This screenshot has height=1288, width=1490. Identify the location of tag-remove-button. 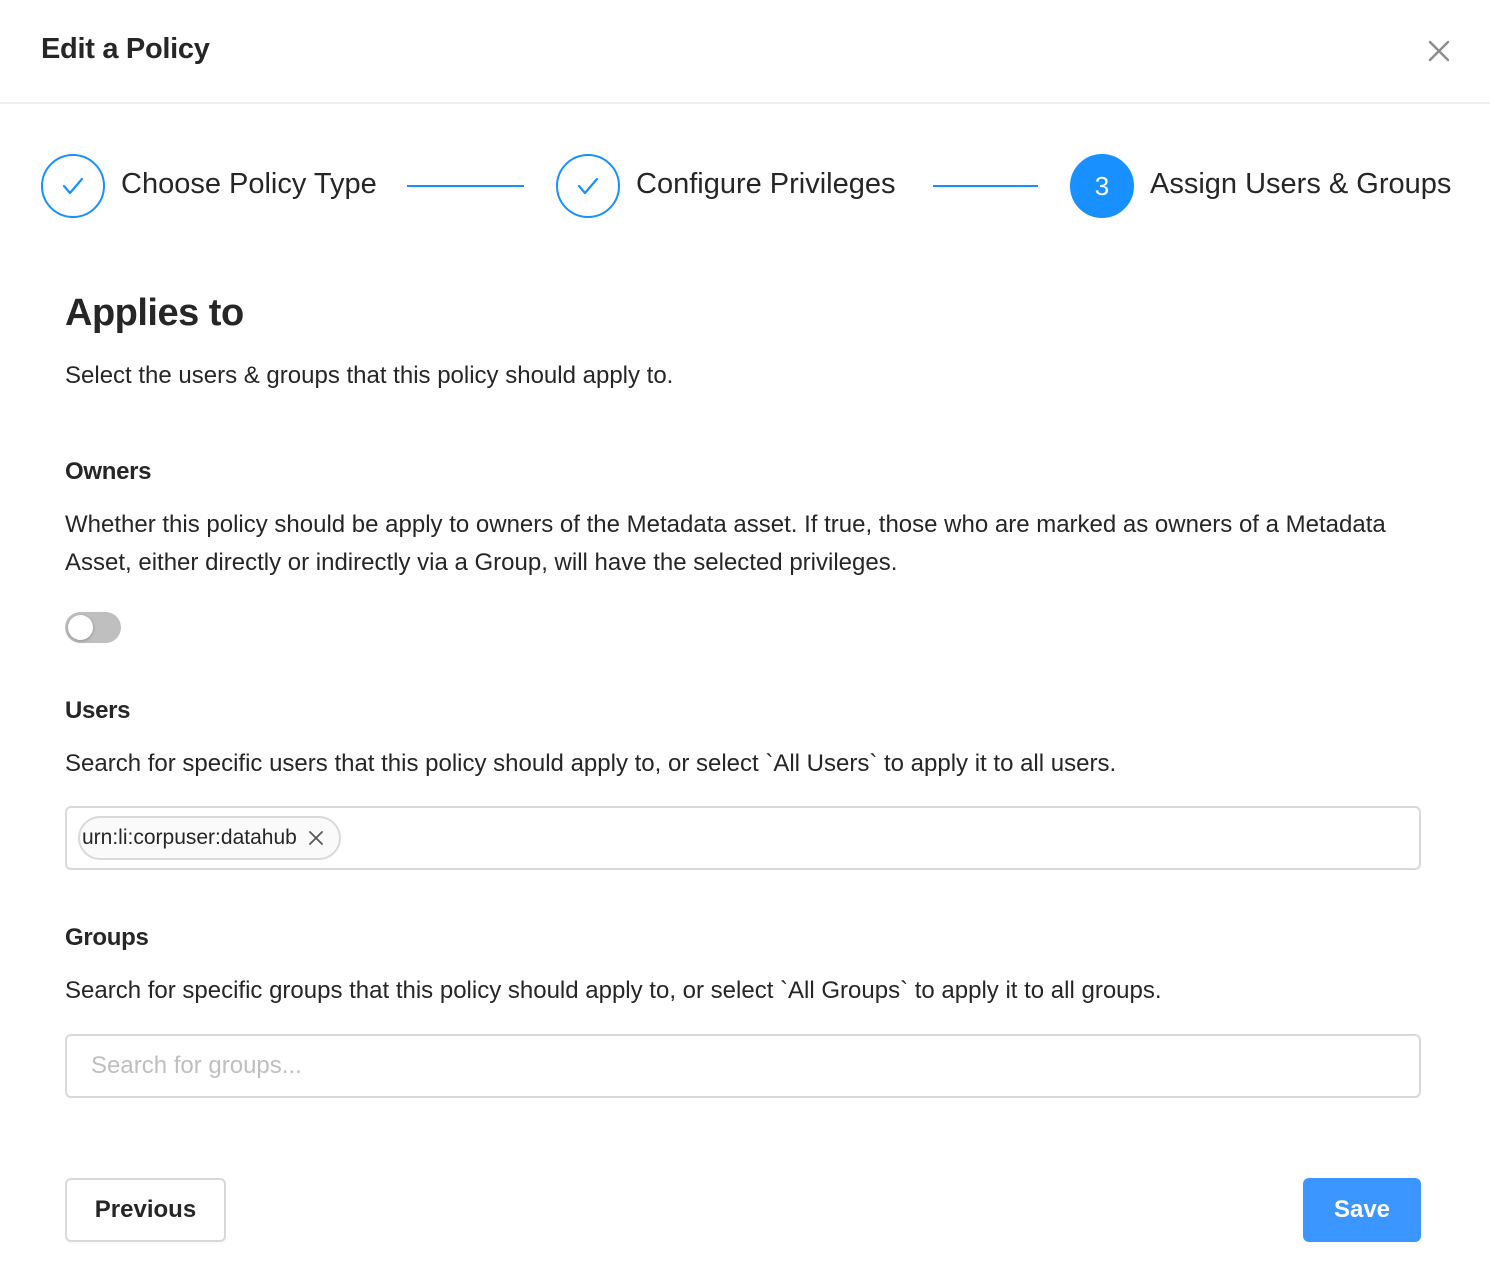
(316, 838).